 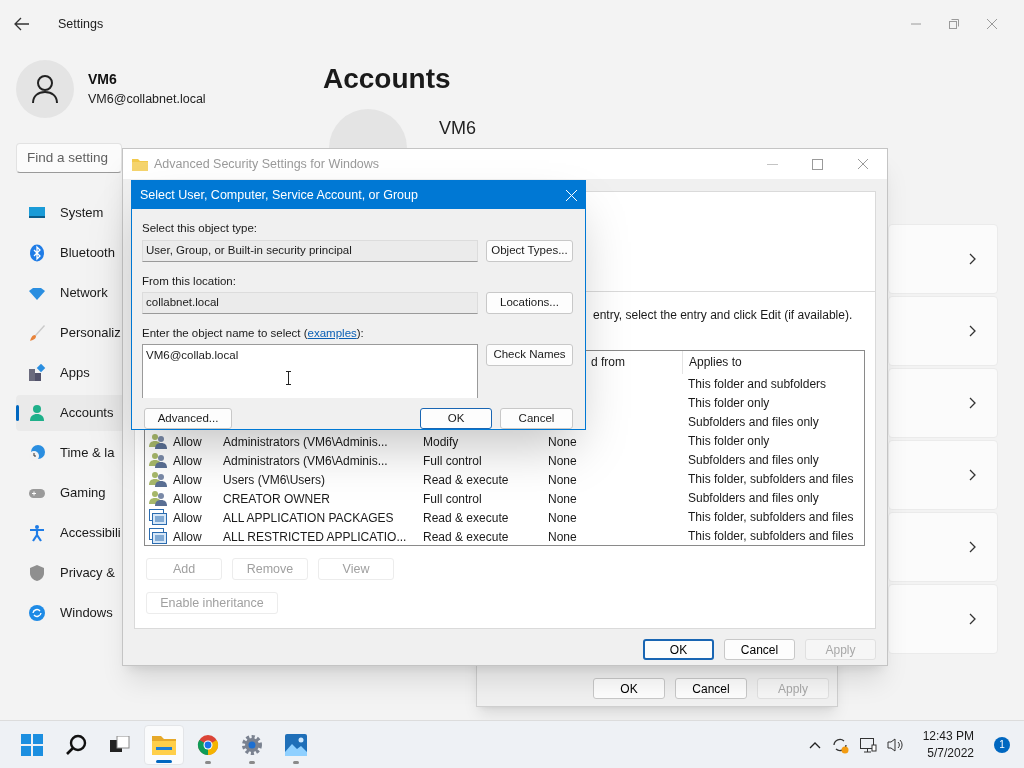 What do you see at coordinates (69, 493) in the screenshot?
I see `nav-item: Gaming` at bounding box center [69, 493].